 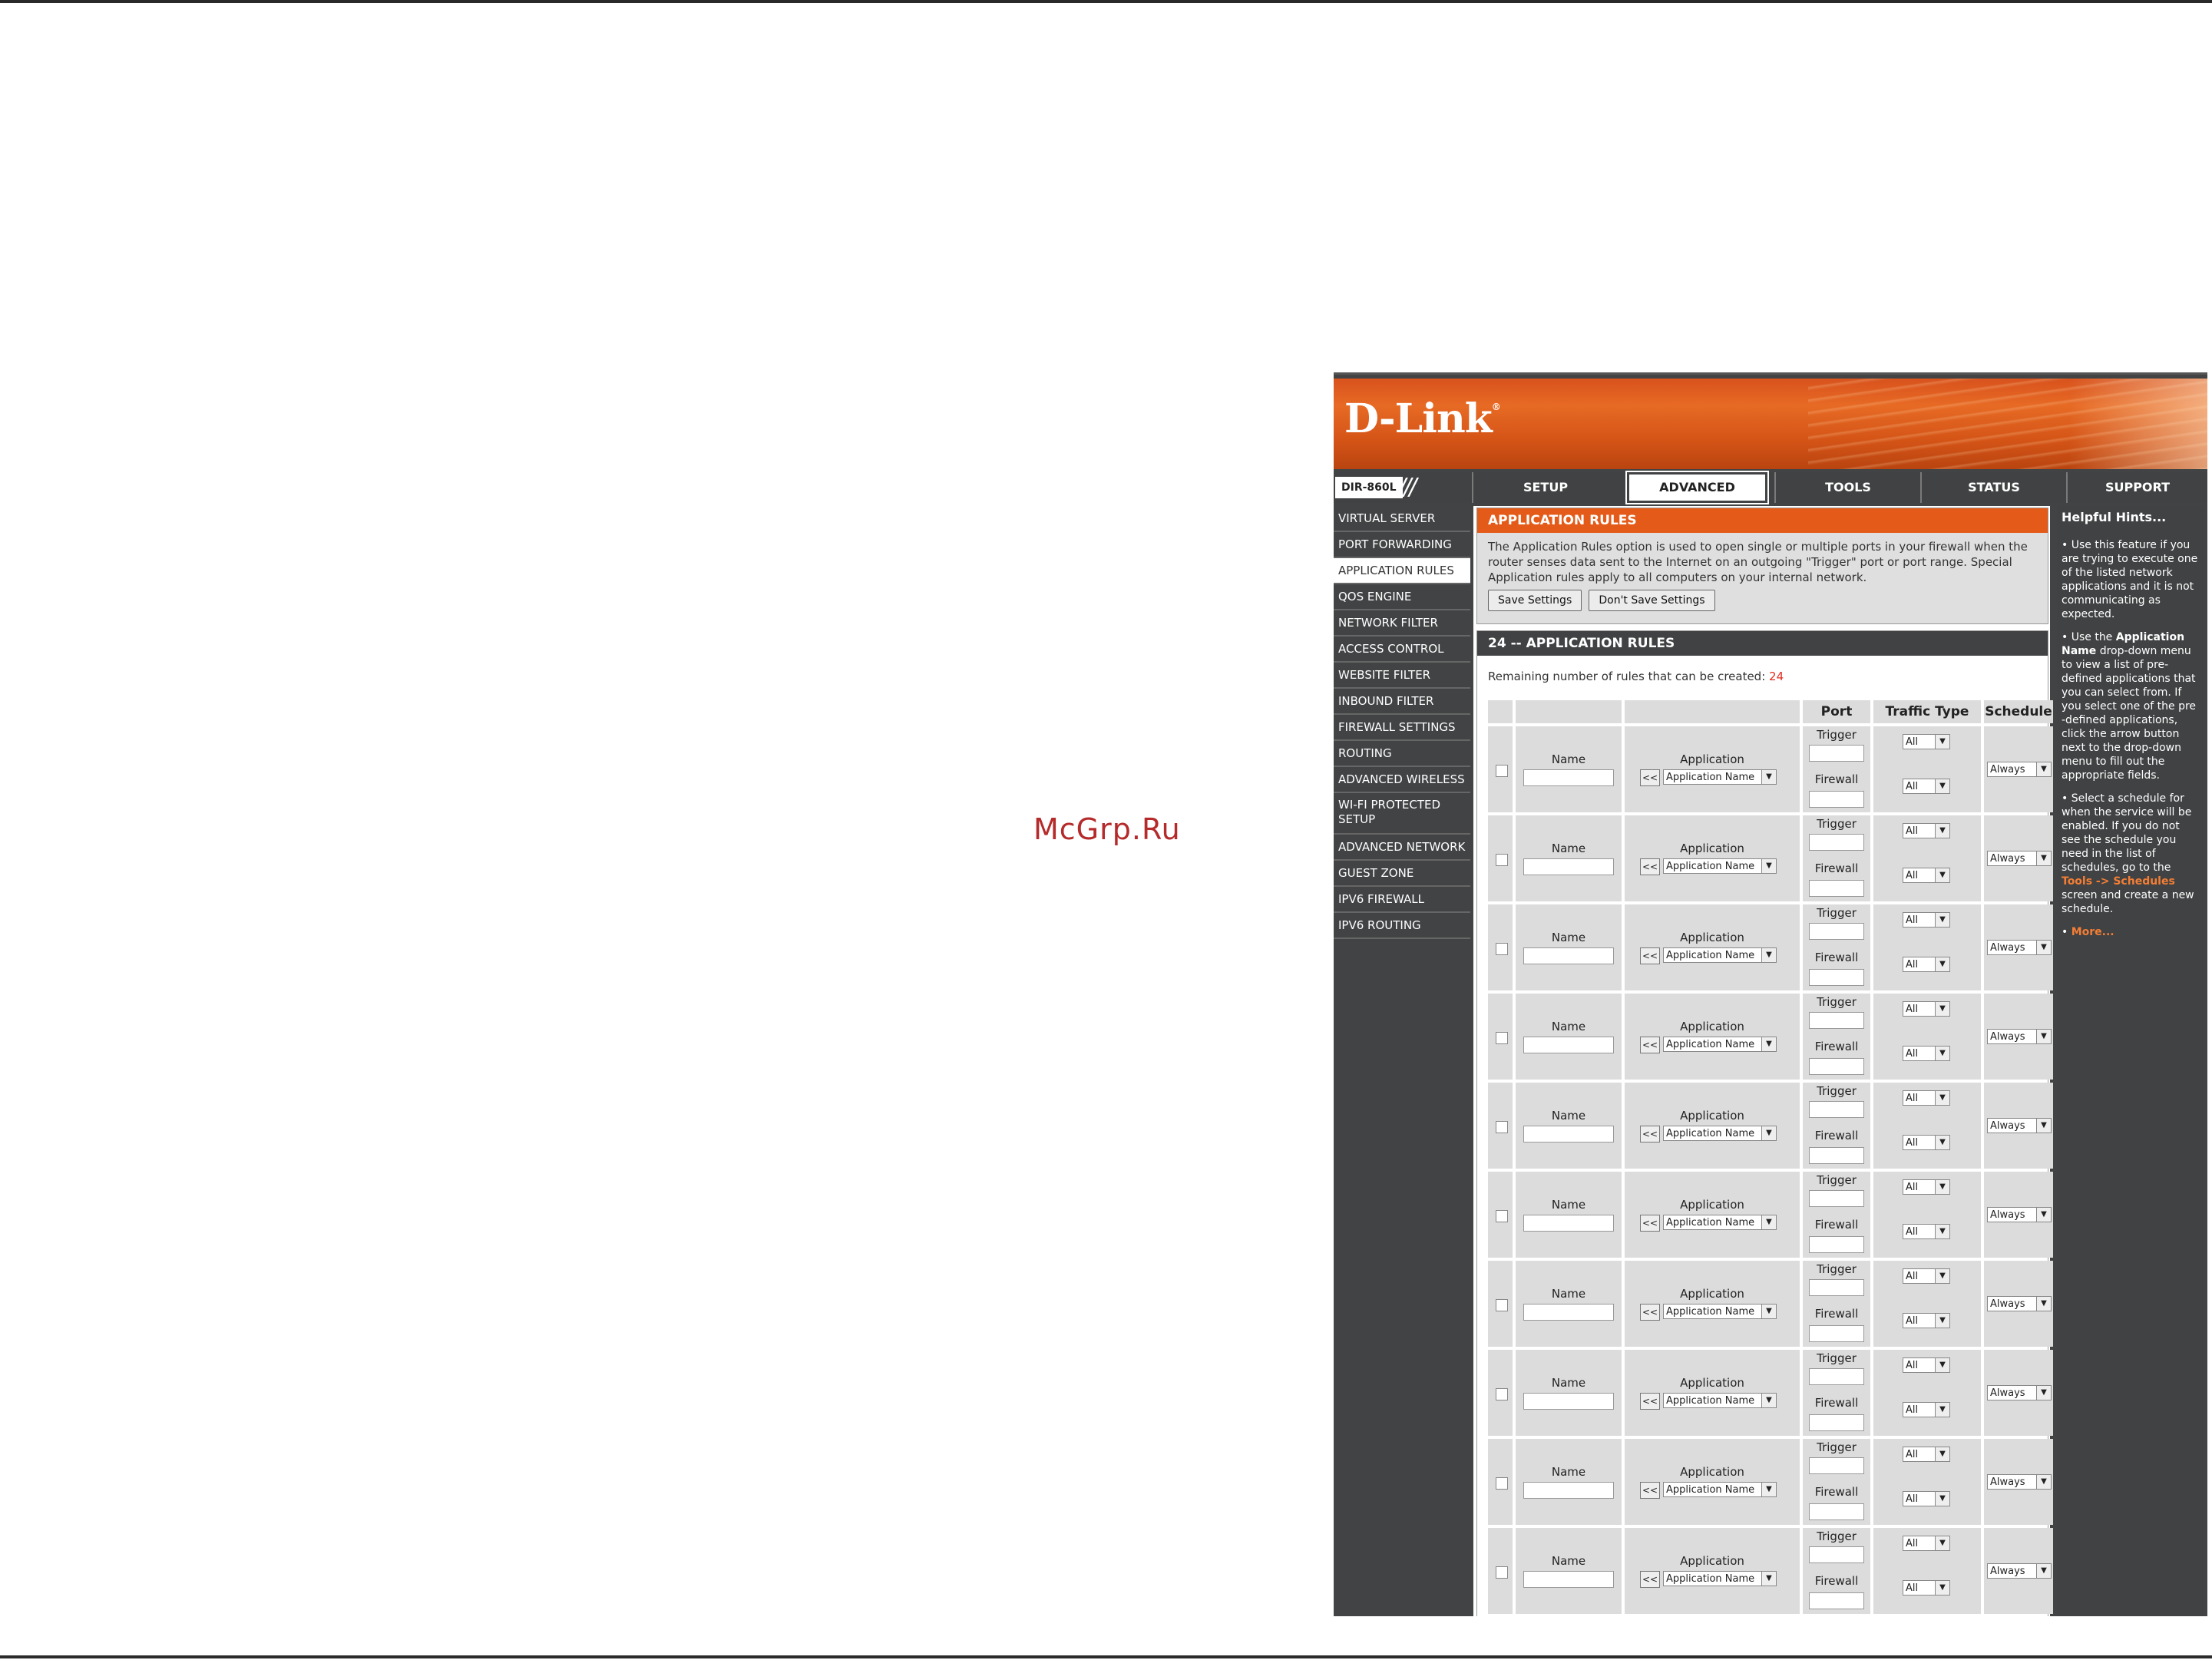 I want to click on sidebar-item-access-control: ACCESS CONTROL, so click(x=1402, y=650).